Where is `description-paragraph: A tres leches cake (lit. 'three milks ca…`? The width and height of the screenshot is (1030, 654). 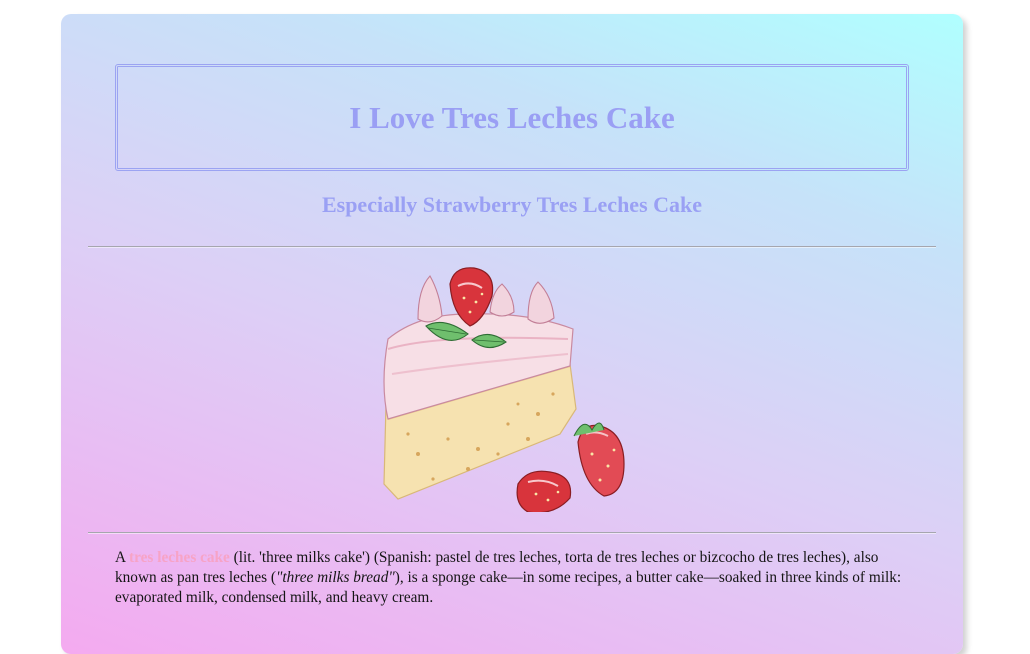
description-paragraph: A tres leches cake (lit. 'three milks ca… is located at coordinates (515, 578).